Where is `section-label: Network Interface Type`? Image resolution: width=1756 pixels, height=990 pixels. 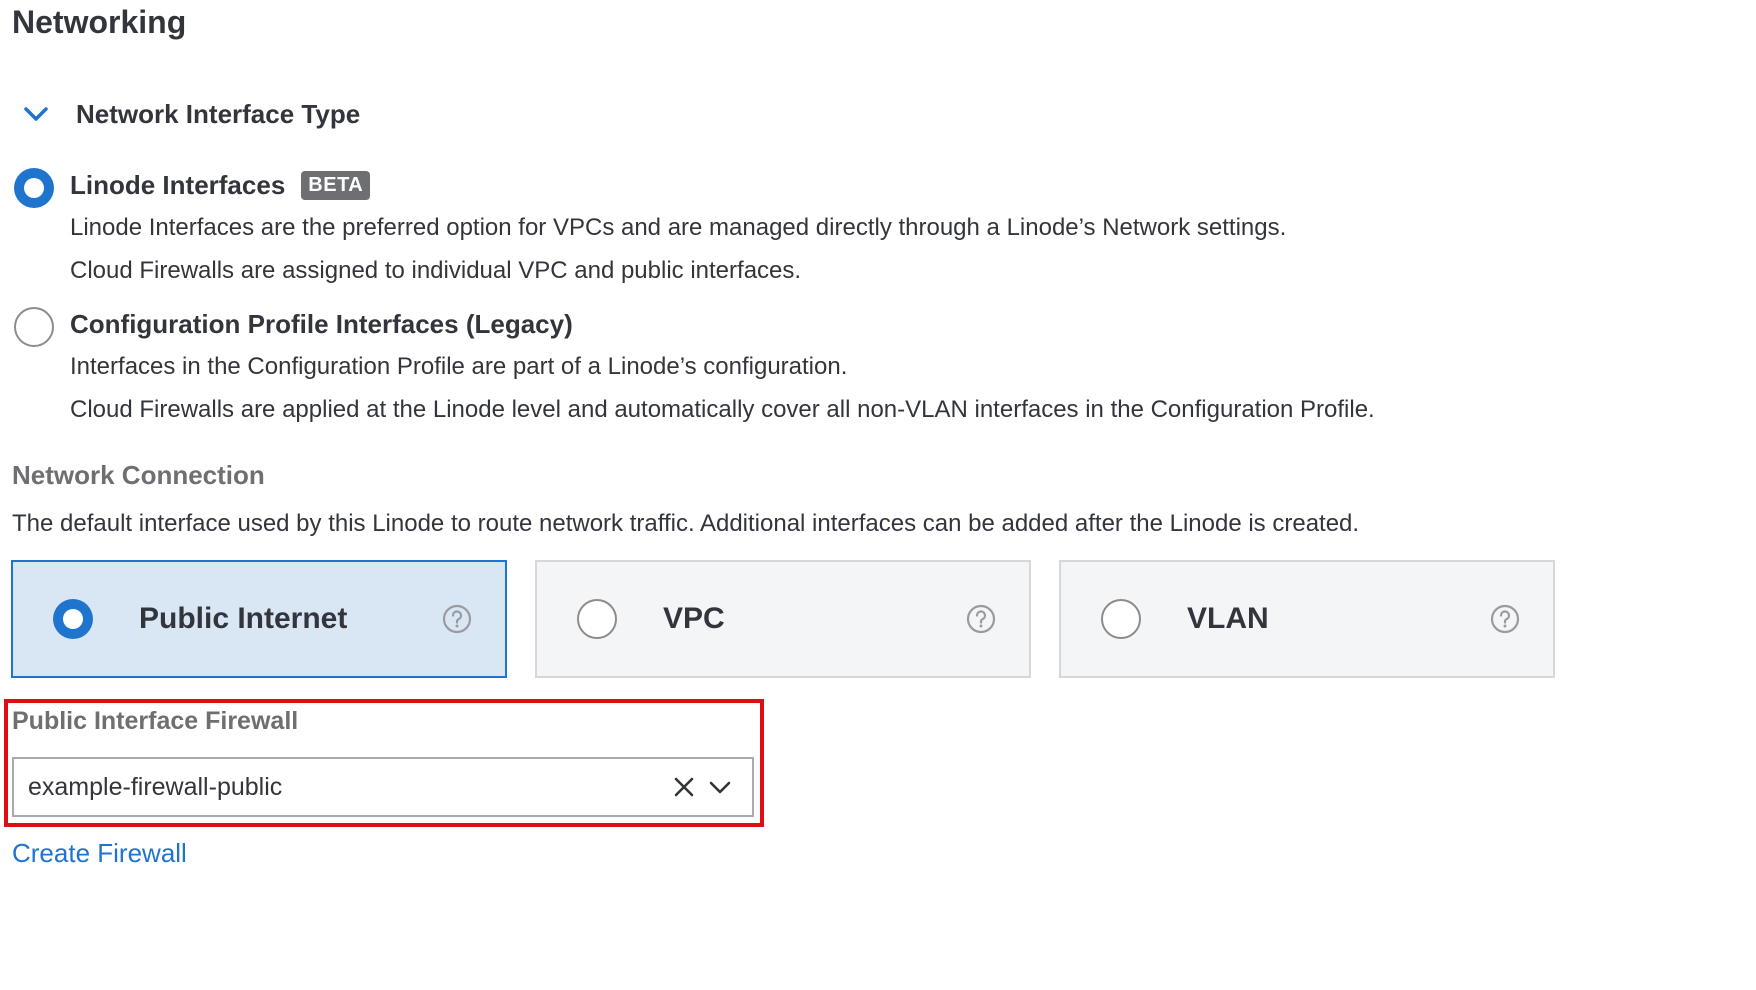
section-label: Network Interface Type is located at coordinates (218, 113).